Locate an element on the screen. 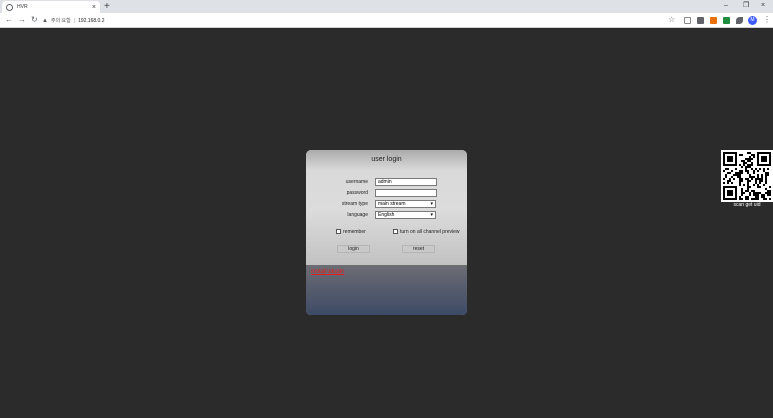  qr-code is located at coordinates (747, 176).